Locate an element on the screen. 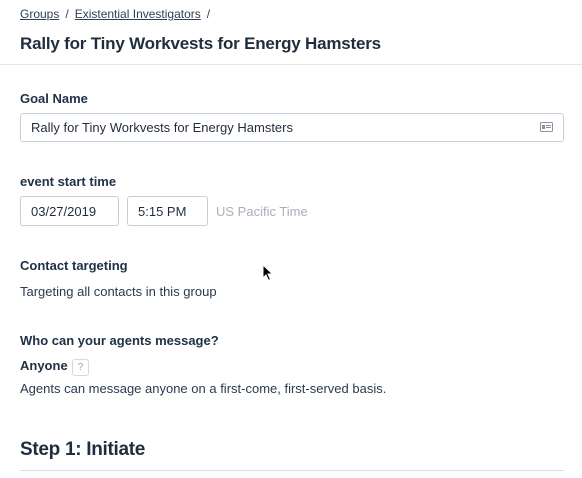  card-icon is located at coordinates (546, 127).